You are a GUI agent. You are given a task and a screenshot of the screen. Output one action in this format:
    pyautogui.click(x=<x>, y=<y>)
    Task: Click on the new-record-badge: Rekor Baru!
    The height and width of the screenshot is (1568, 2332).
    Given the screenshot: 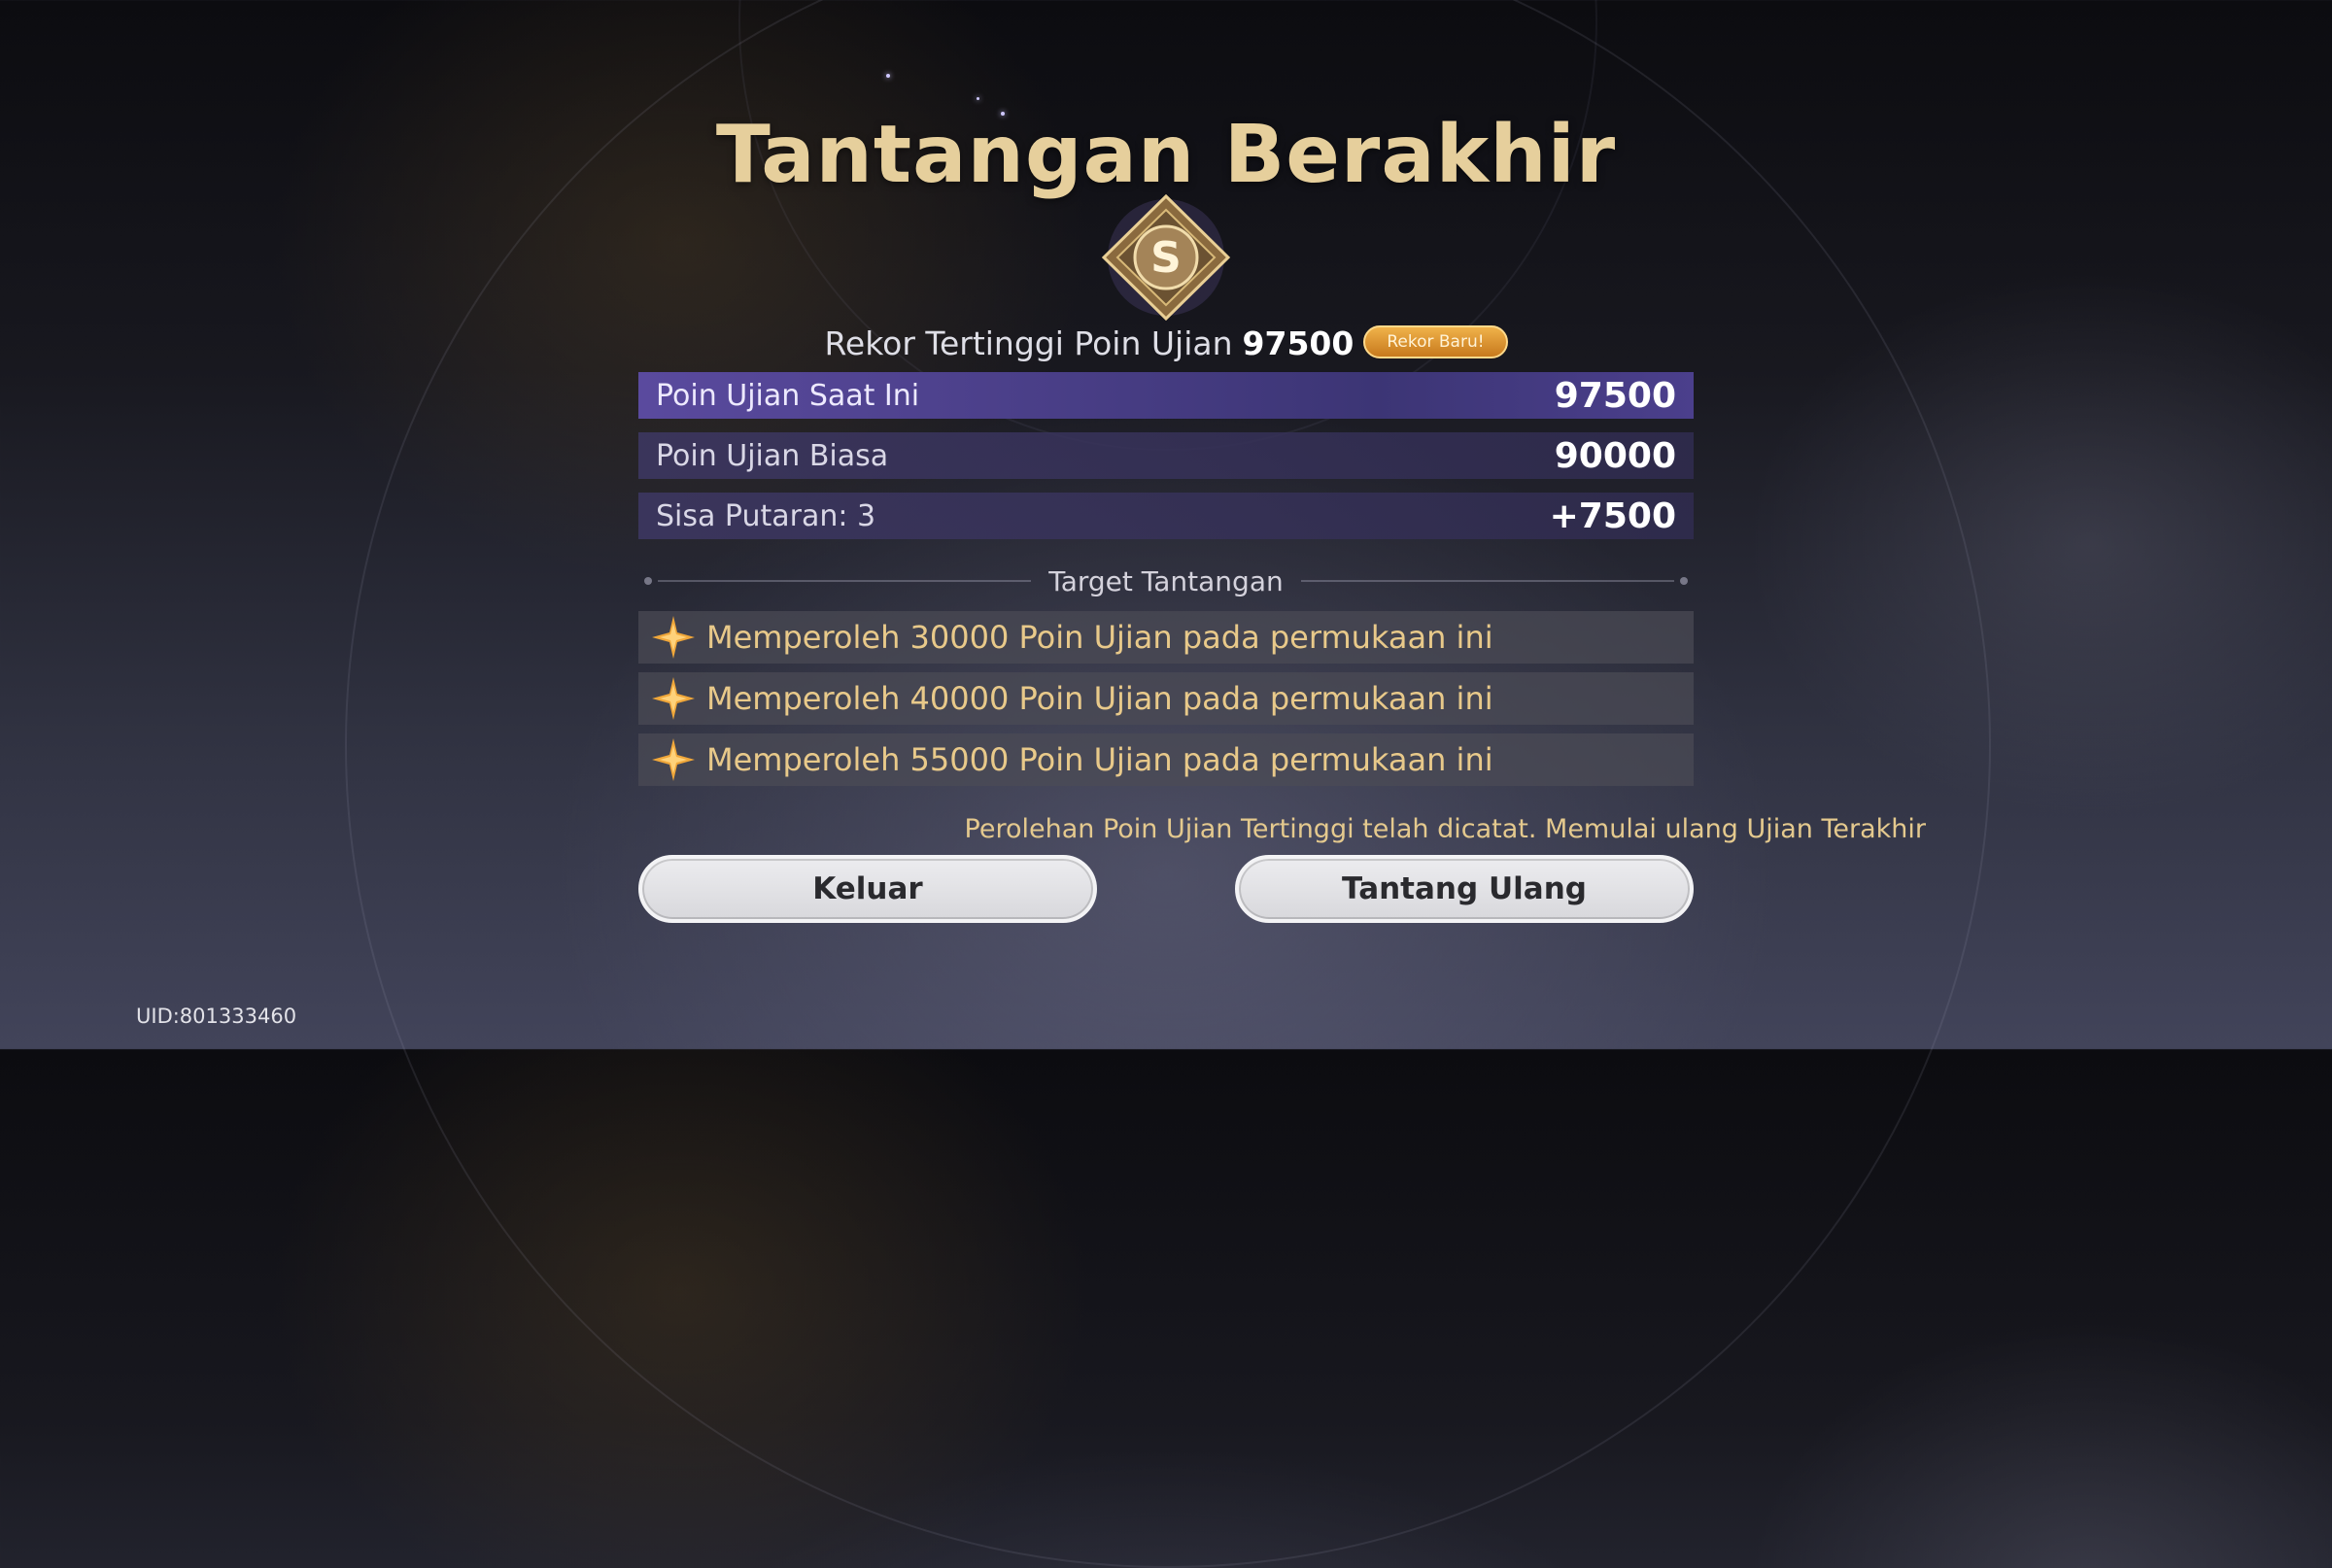 What is the action you would take?
    pyautogui.click(x=1435, y=341)
    